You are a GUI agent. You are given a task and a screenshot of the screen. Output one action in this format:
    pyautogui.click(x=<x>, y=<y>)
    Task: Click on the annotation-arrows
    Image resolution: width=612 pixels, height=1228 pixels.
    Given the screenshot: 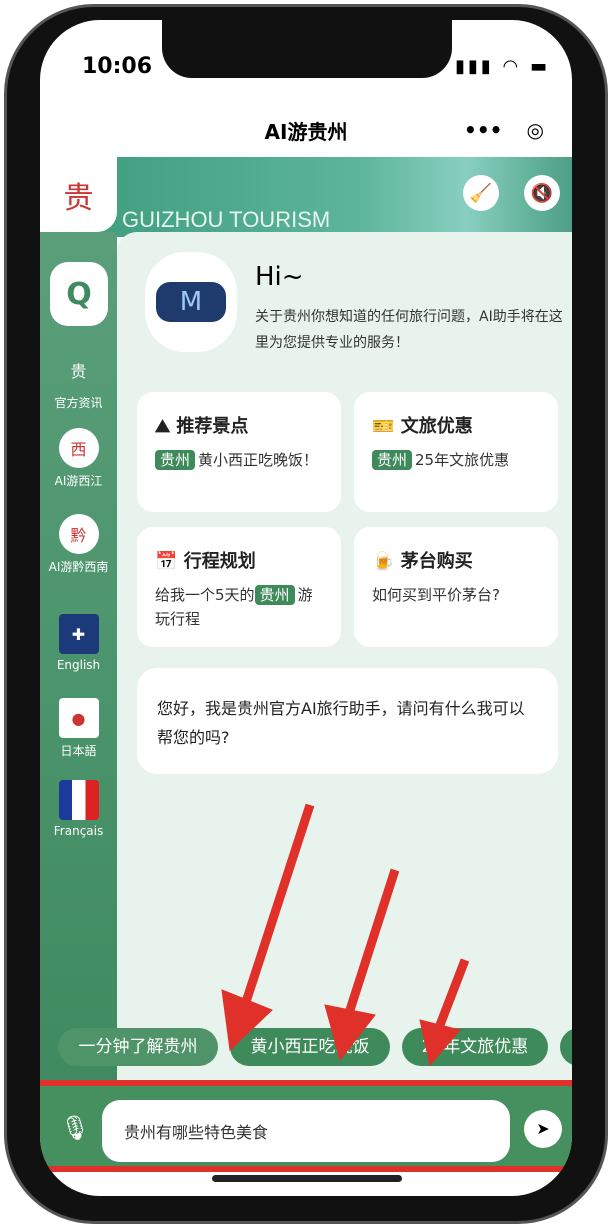 What is the action you would take?
    pyautogui.click(x=345, y=935)
    